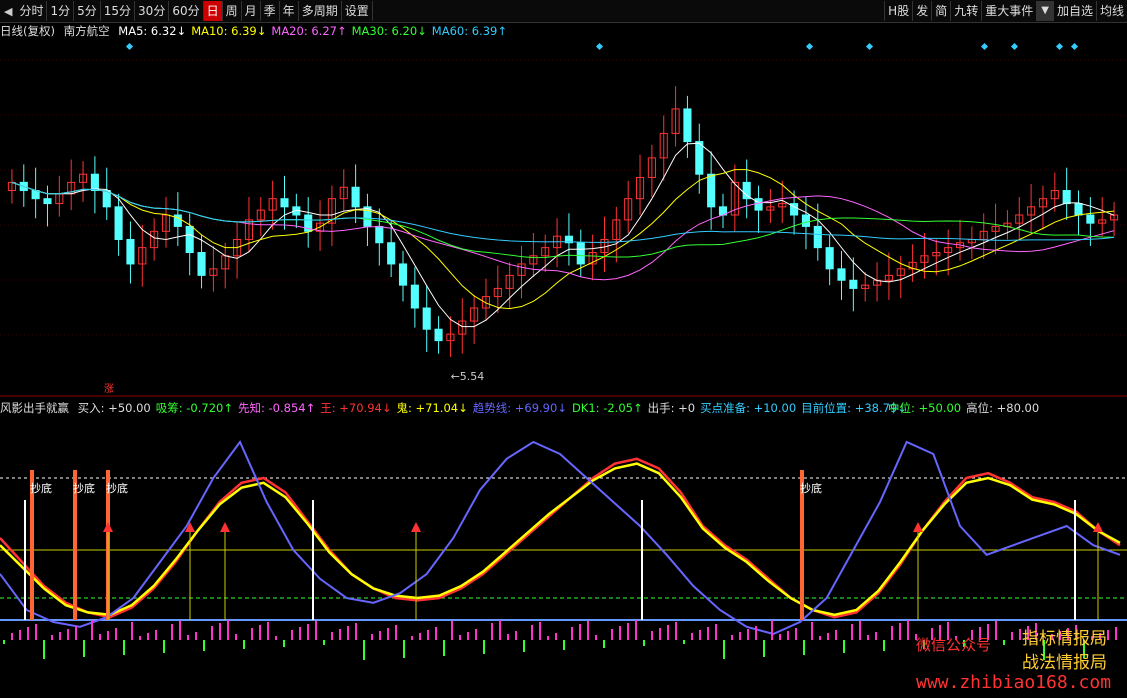 The image size is (1127, 698). Describe the element at coordinates (748, 408) in the screenshot. I see `indicator-legend-item-8: 买点准备: +10.00` at that location.